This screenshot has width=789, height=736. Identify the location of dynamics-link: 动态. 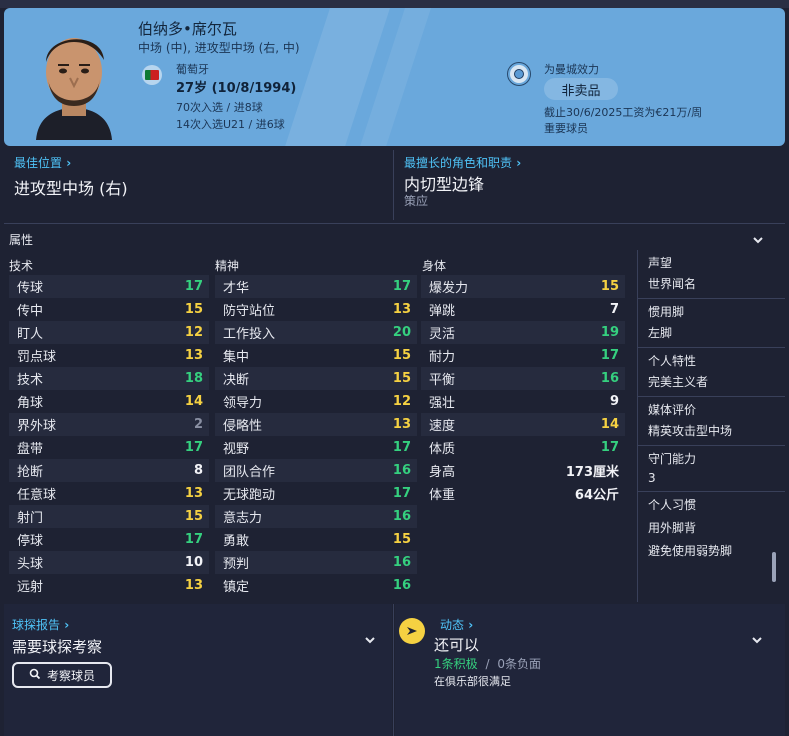
(456, 624).